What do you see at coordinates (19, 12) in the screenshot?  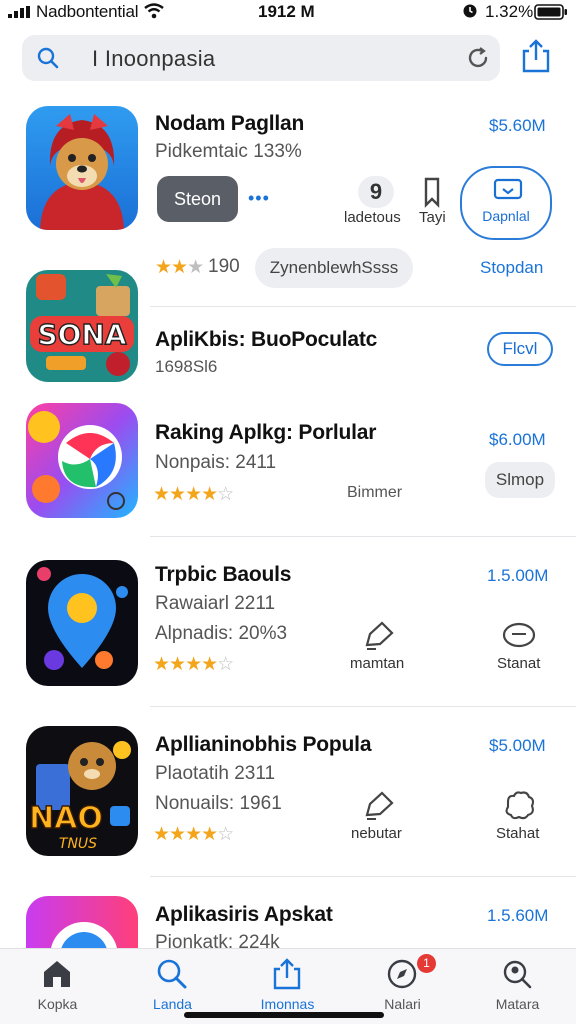 I see `signal-icon` at bounding box center [19, 12].